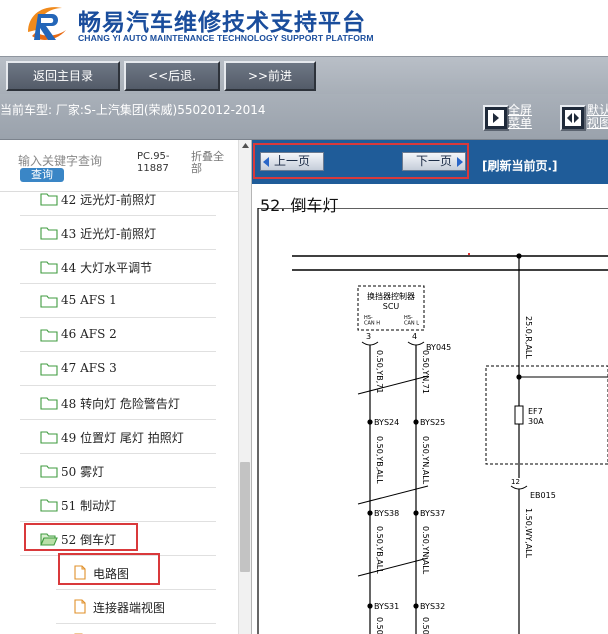 This screenshot has height=634, width=608. I want to click on splice-label-bys37: BYS37, so click(432, 513).